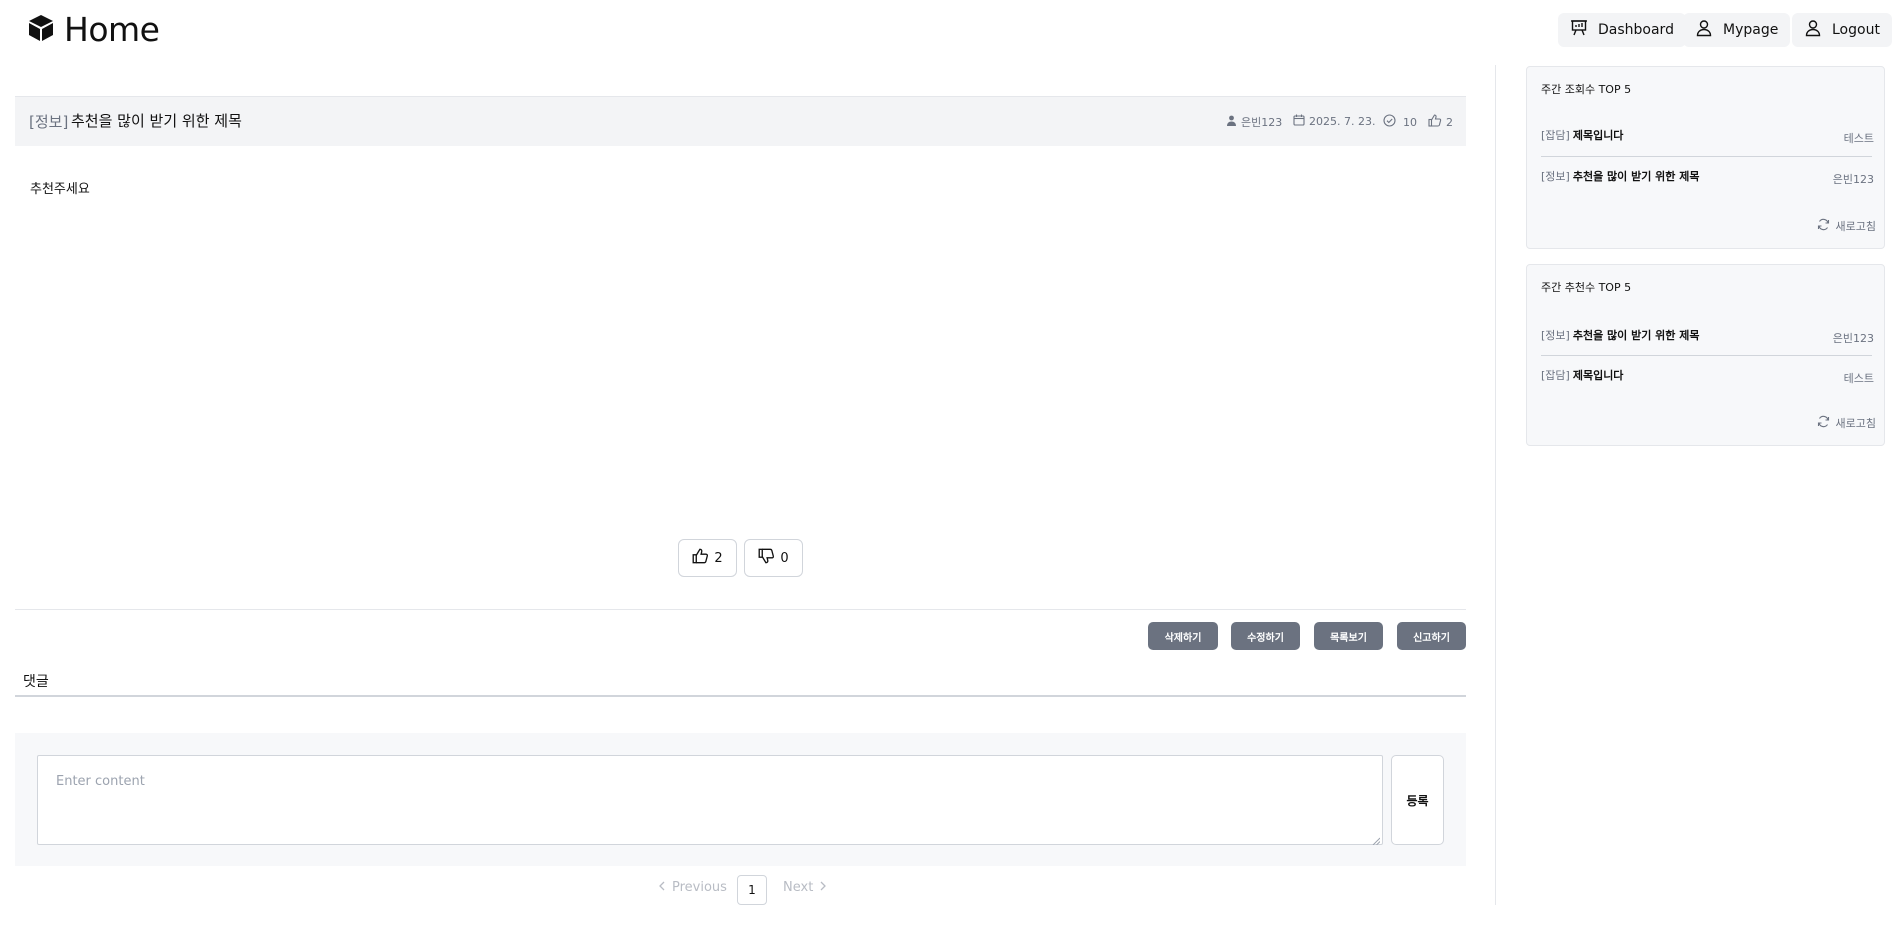  I want to click on person-icon, so click(1231, 122).